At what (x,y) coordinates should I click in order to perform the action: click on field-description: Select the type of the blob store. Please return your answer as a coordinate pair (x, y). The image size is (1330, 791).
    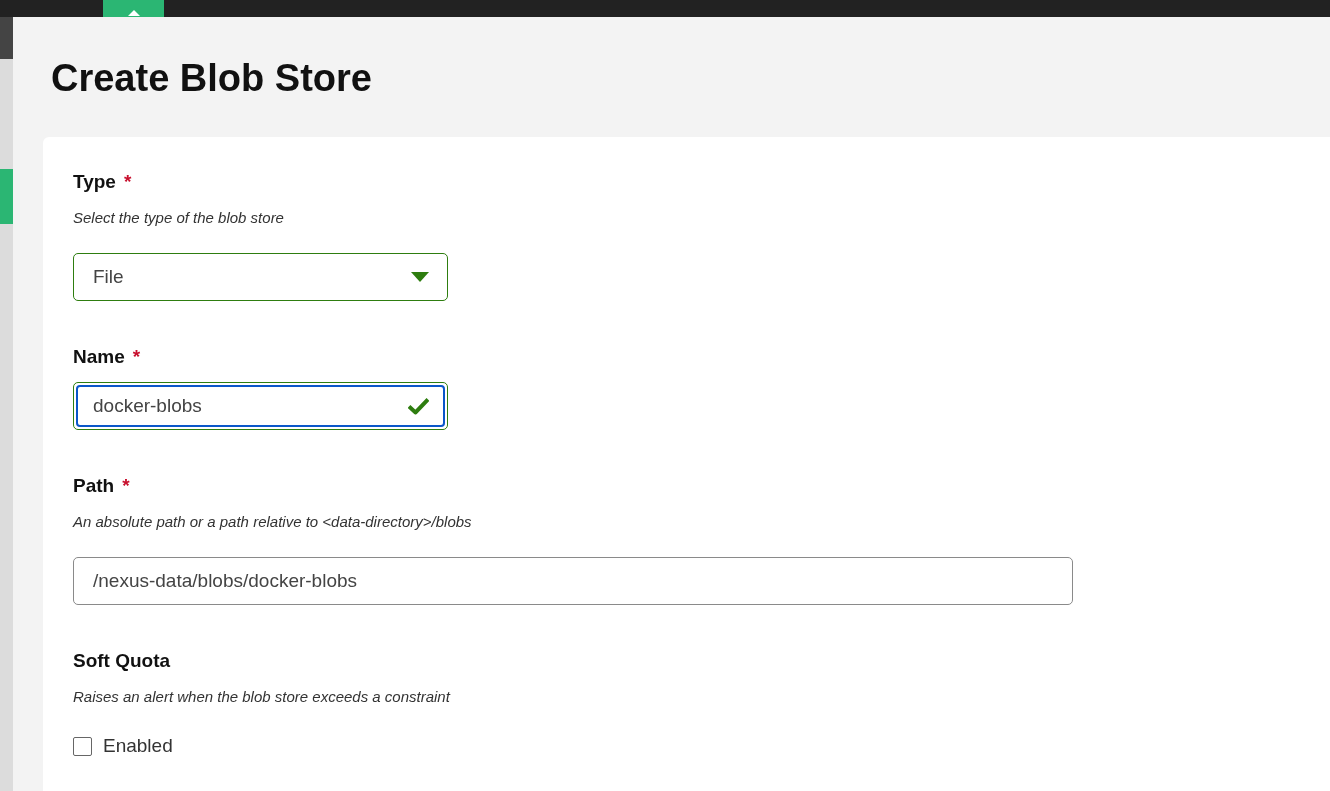
    Looking at the image, I should click on (178, 218).